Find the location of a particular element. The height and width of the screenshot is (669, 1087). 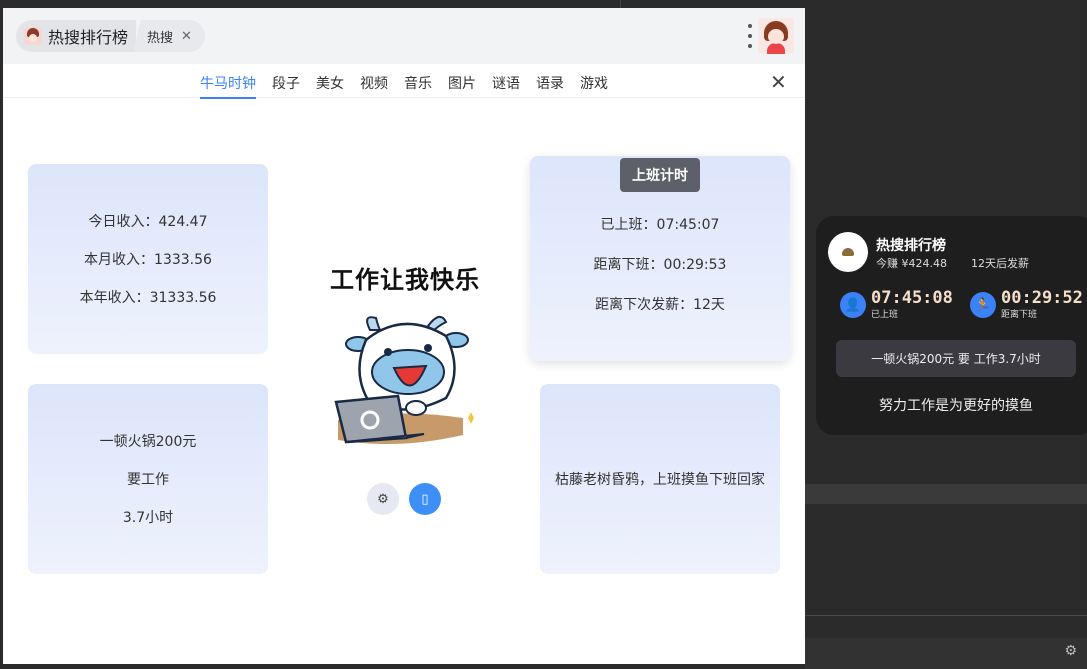

close-panel-icon: ✕ is located at coordinates (778, 82).